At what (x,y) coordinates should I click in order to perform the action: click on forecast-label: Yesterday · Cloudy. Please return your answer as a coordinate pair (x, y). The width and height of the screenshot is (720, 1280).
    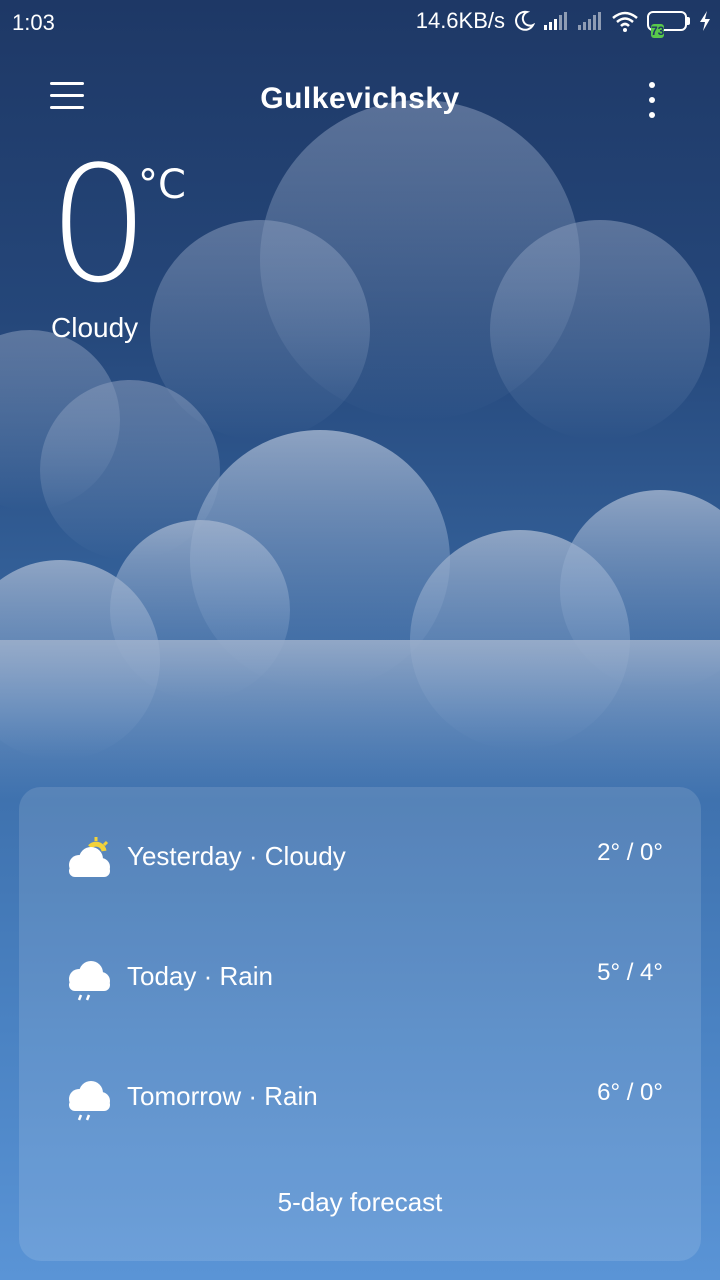
    Looking at the image, I should click on (236, 856).